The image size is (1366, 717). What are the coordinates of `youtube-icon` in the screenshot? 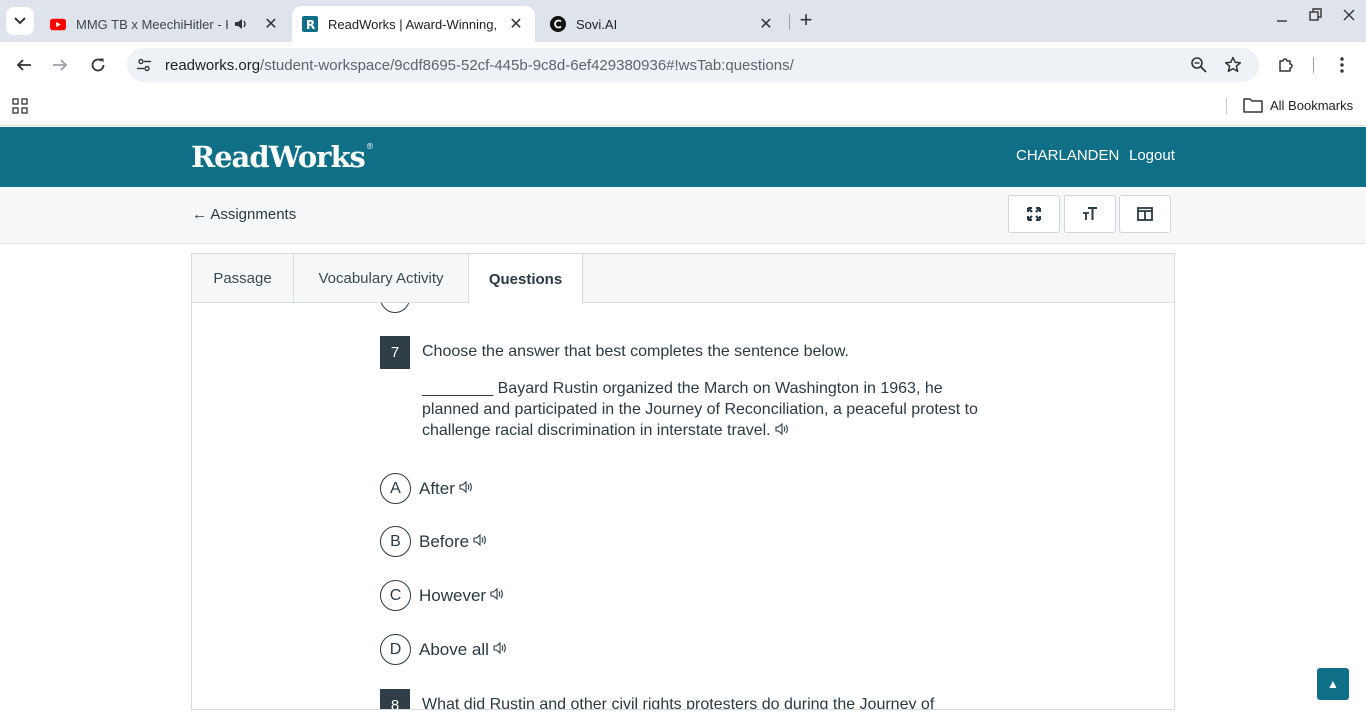 It's located at (58, 24).